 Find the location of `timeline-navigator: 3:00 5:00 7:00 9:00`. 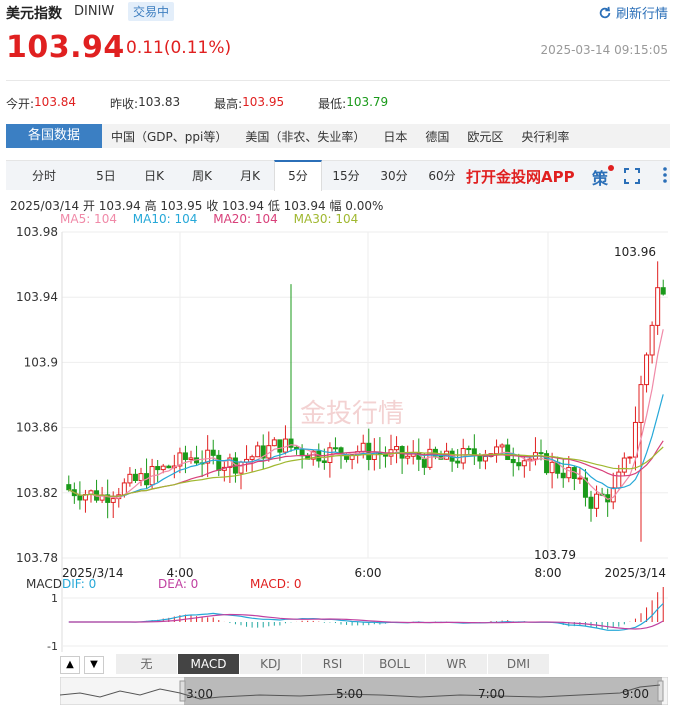

timeline-navigator: 3:00 5:00 7:00 9:00 is located at coordinates (364, 691).